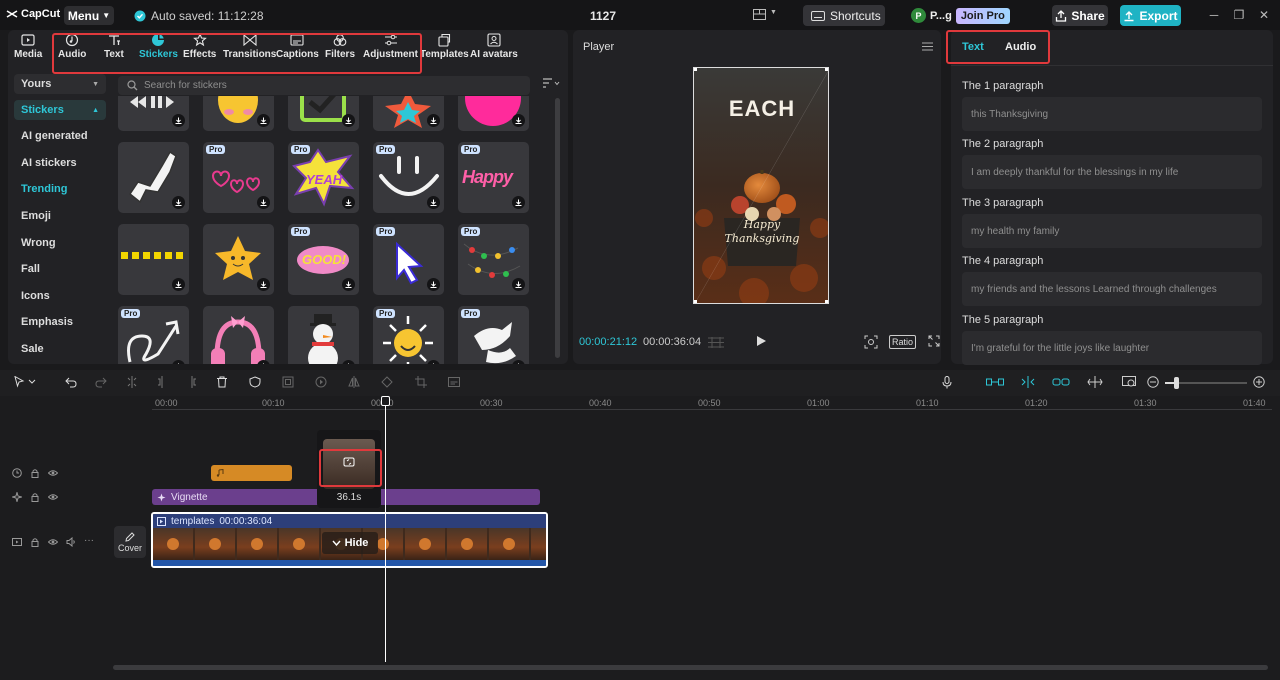 This screenshot has width=1280, height=680. What do you see at coordinates (844, 15) in the screenshot?
I see `shortcuts-button: Shortcuts` at bounding box center [844, 15].